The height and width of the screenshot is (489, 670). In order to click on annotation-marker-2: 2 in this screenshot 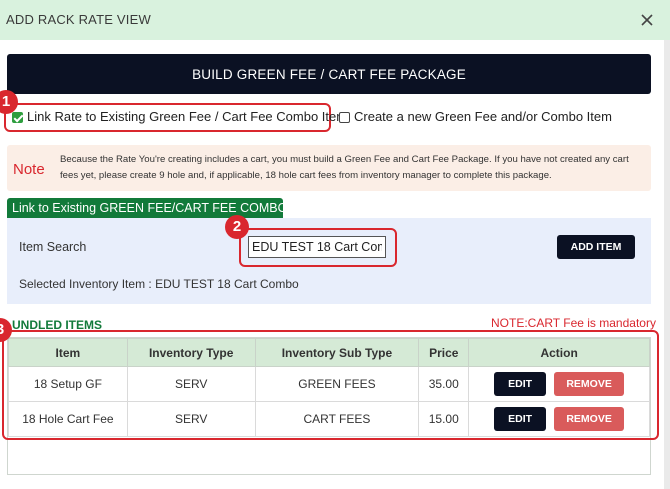, I will do `click(237, 227)`.